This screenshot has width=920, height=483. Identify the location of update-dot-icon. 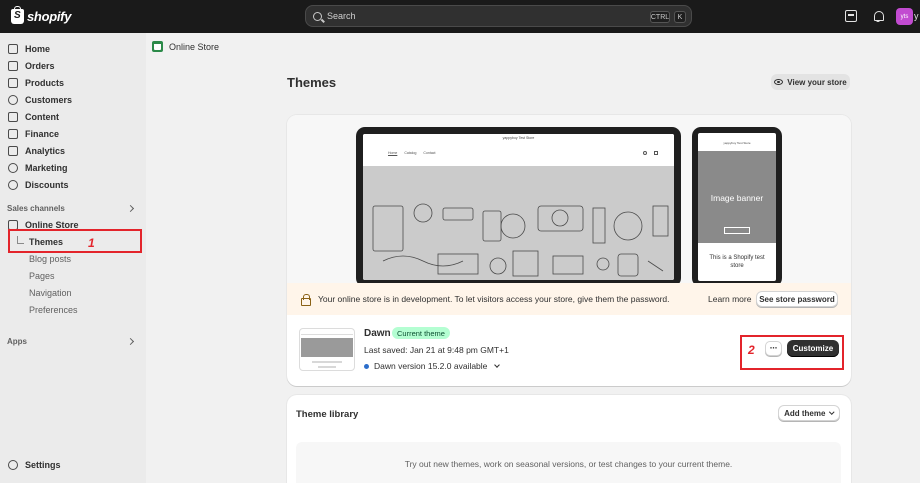
(366, 366).